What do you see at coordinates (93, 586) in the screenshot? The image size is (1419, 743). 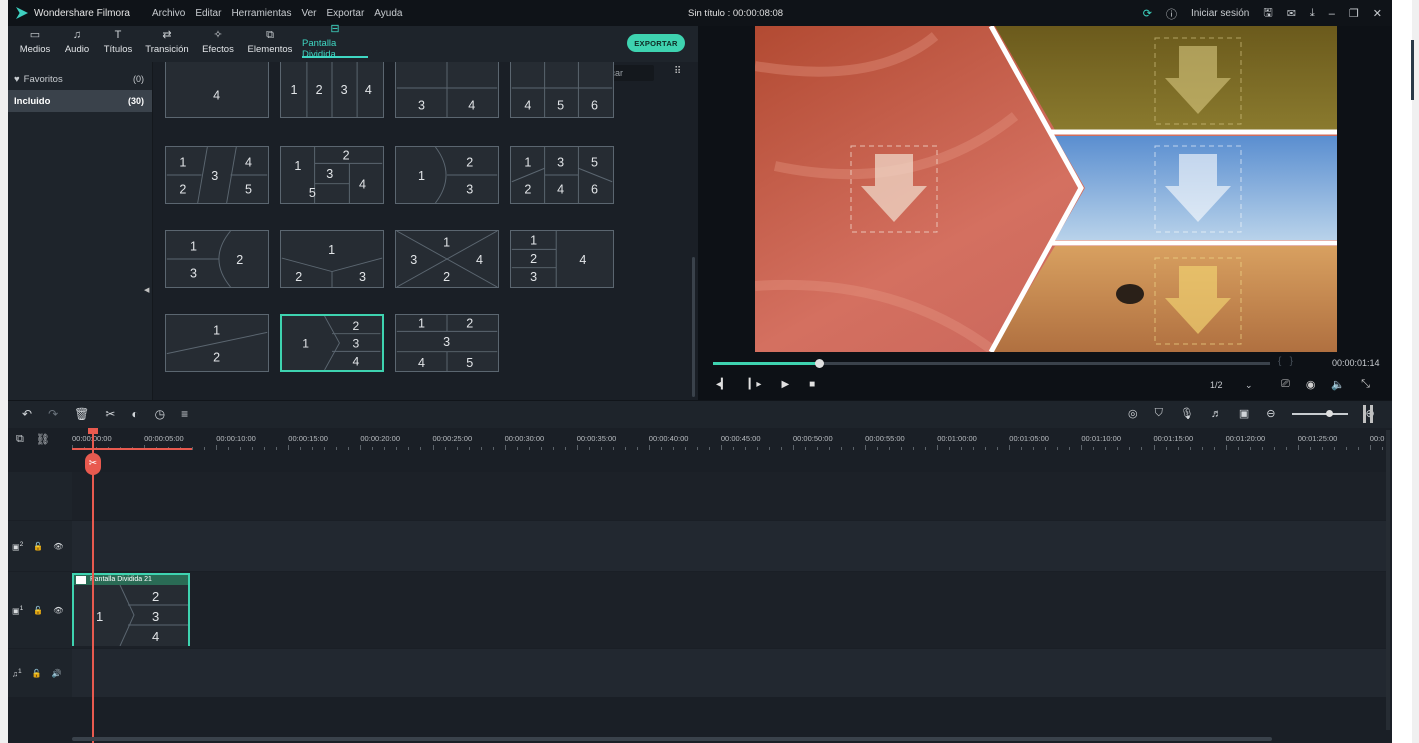 I see `playhead-line` at bounding box center [93, 586].